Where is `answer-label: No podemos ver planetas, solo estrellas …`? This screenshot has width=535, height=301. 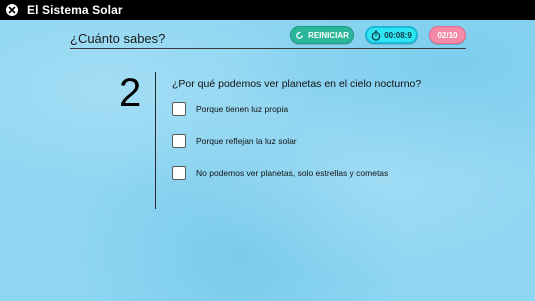 answer-label: No podemos ver planetas, solo estrellas … is located at coordinates (292, 173).